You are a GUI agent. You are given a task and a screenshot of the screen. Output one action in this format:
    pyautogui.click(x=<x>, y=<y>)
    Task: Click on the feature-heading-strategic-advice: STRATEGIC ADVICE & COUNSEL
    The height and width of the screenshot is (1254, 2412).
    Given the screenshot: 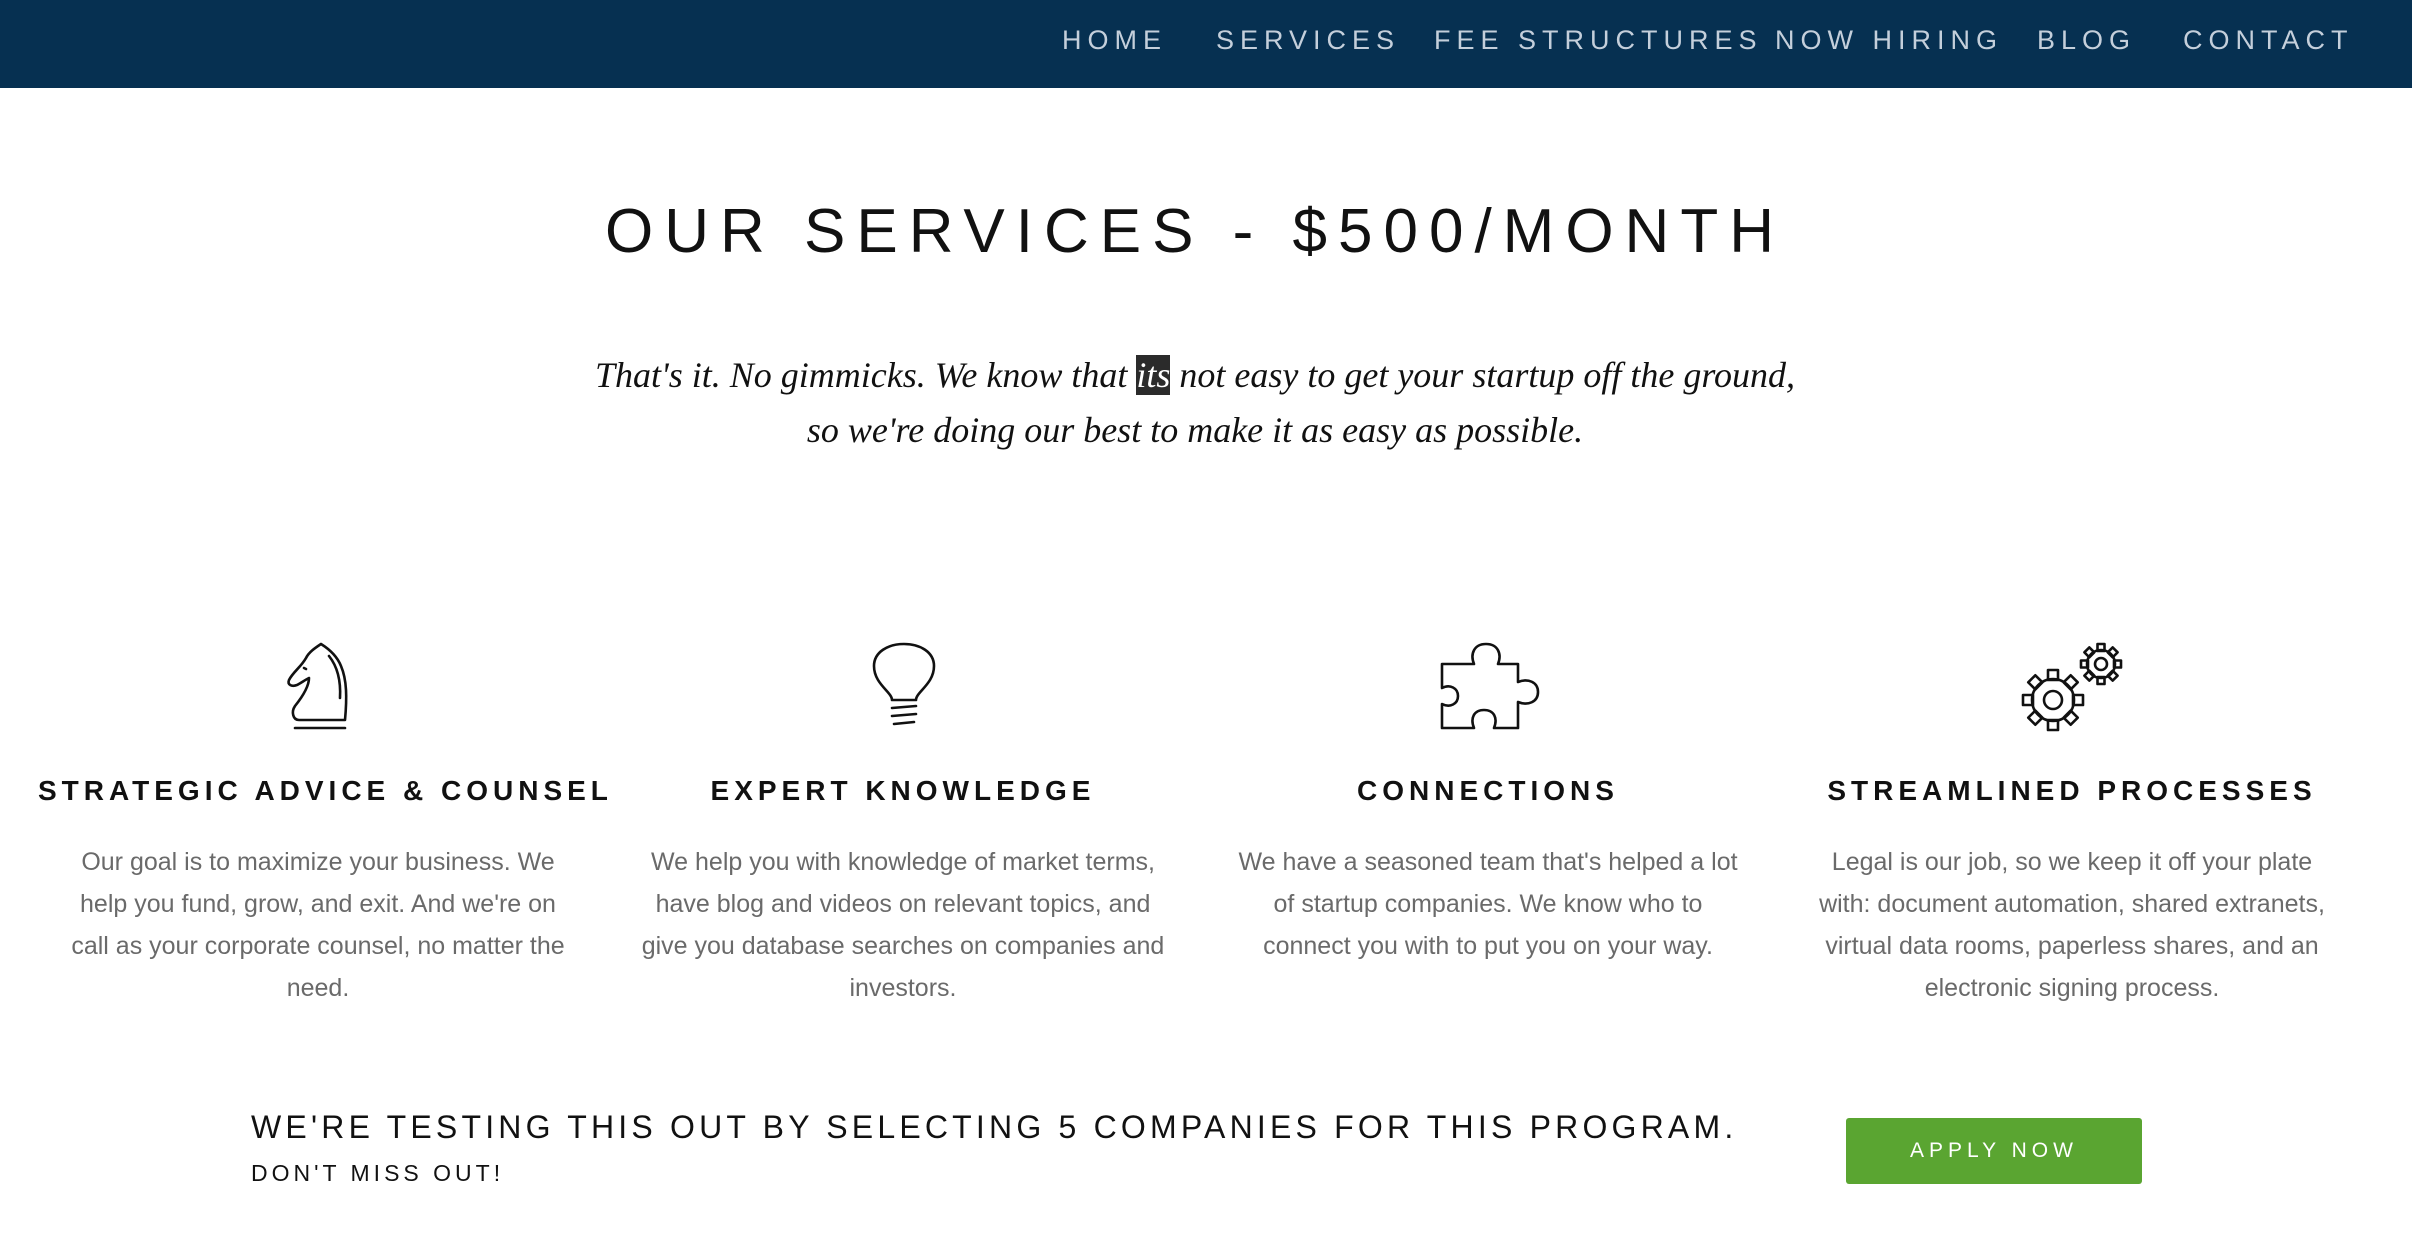 What is the action you would take?
    pyautogui.click(x=325, y=790)
    